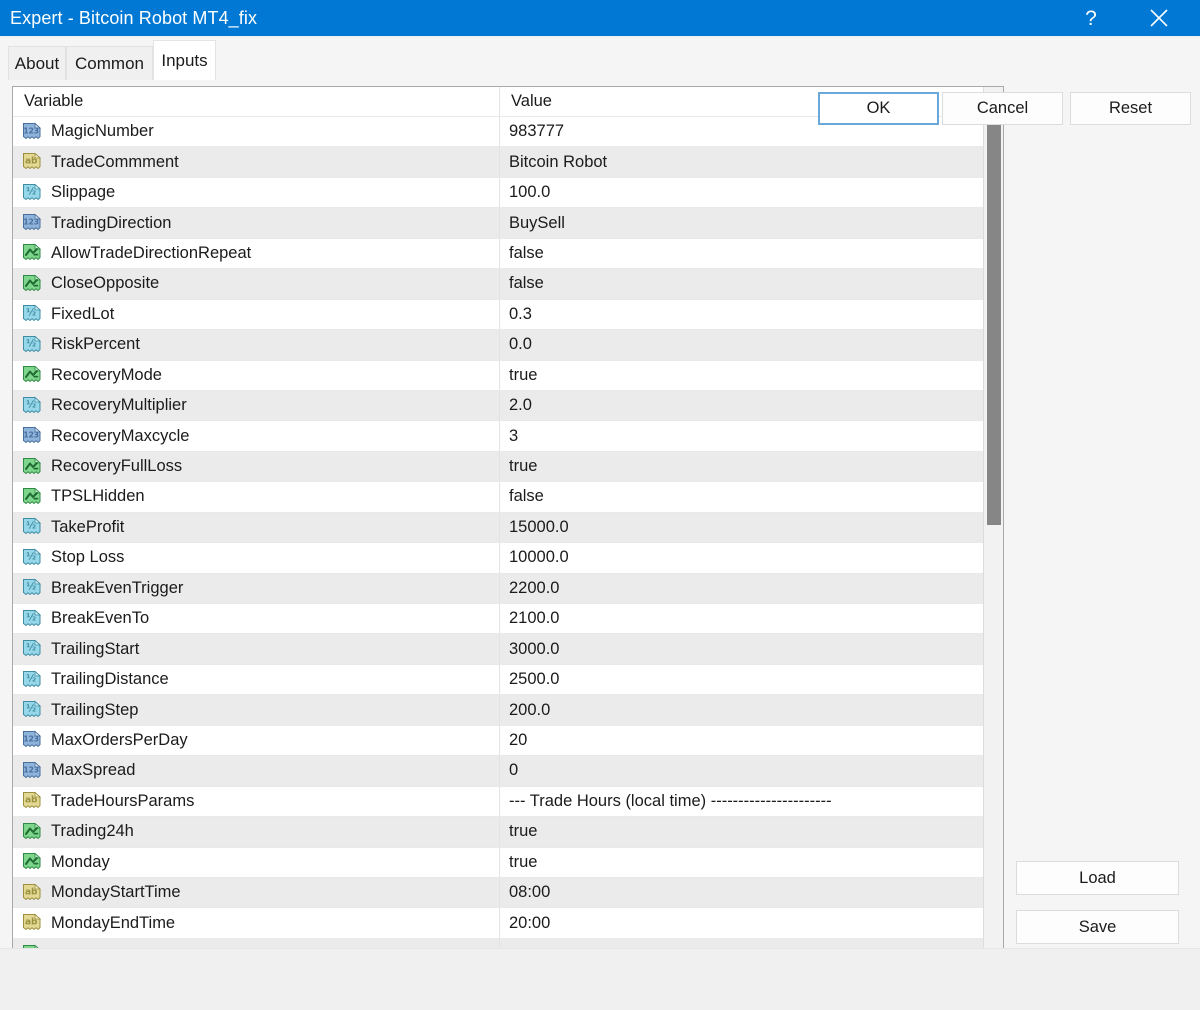 Image resolution: width=1200 pixels, height=1010 pixels. I want to click on help-icon: ?, so click(1091, 18).